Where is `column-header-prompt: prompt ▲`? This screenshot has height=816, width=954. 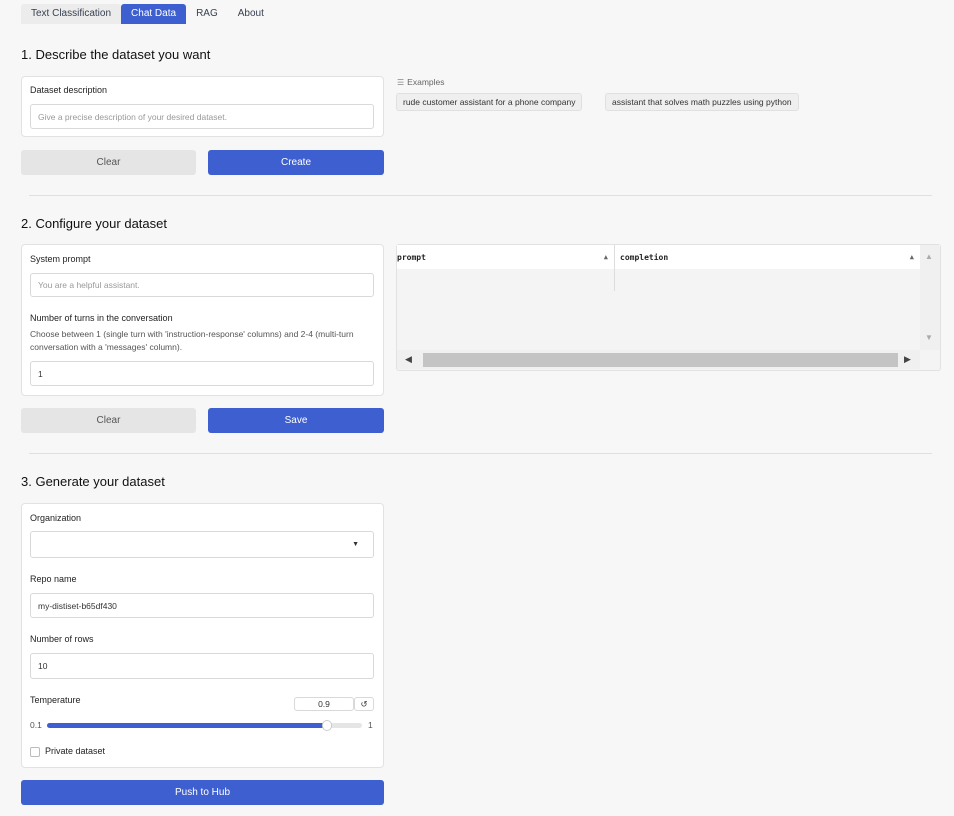 column-header-prompt: prompt ▲ is located at coordinates (505, 257).